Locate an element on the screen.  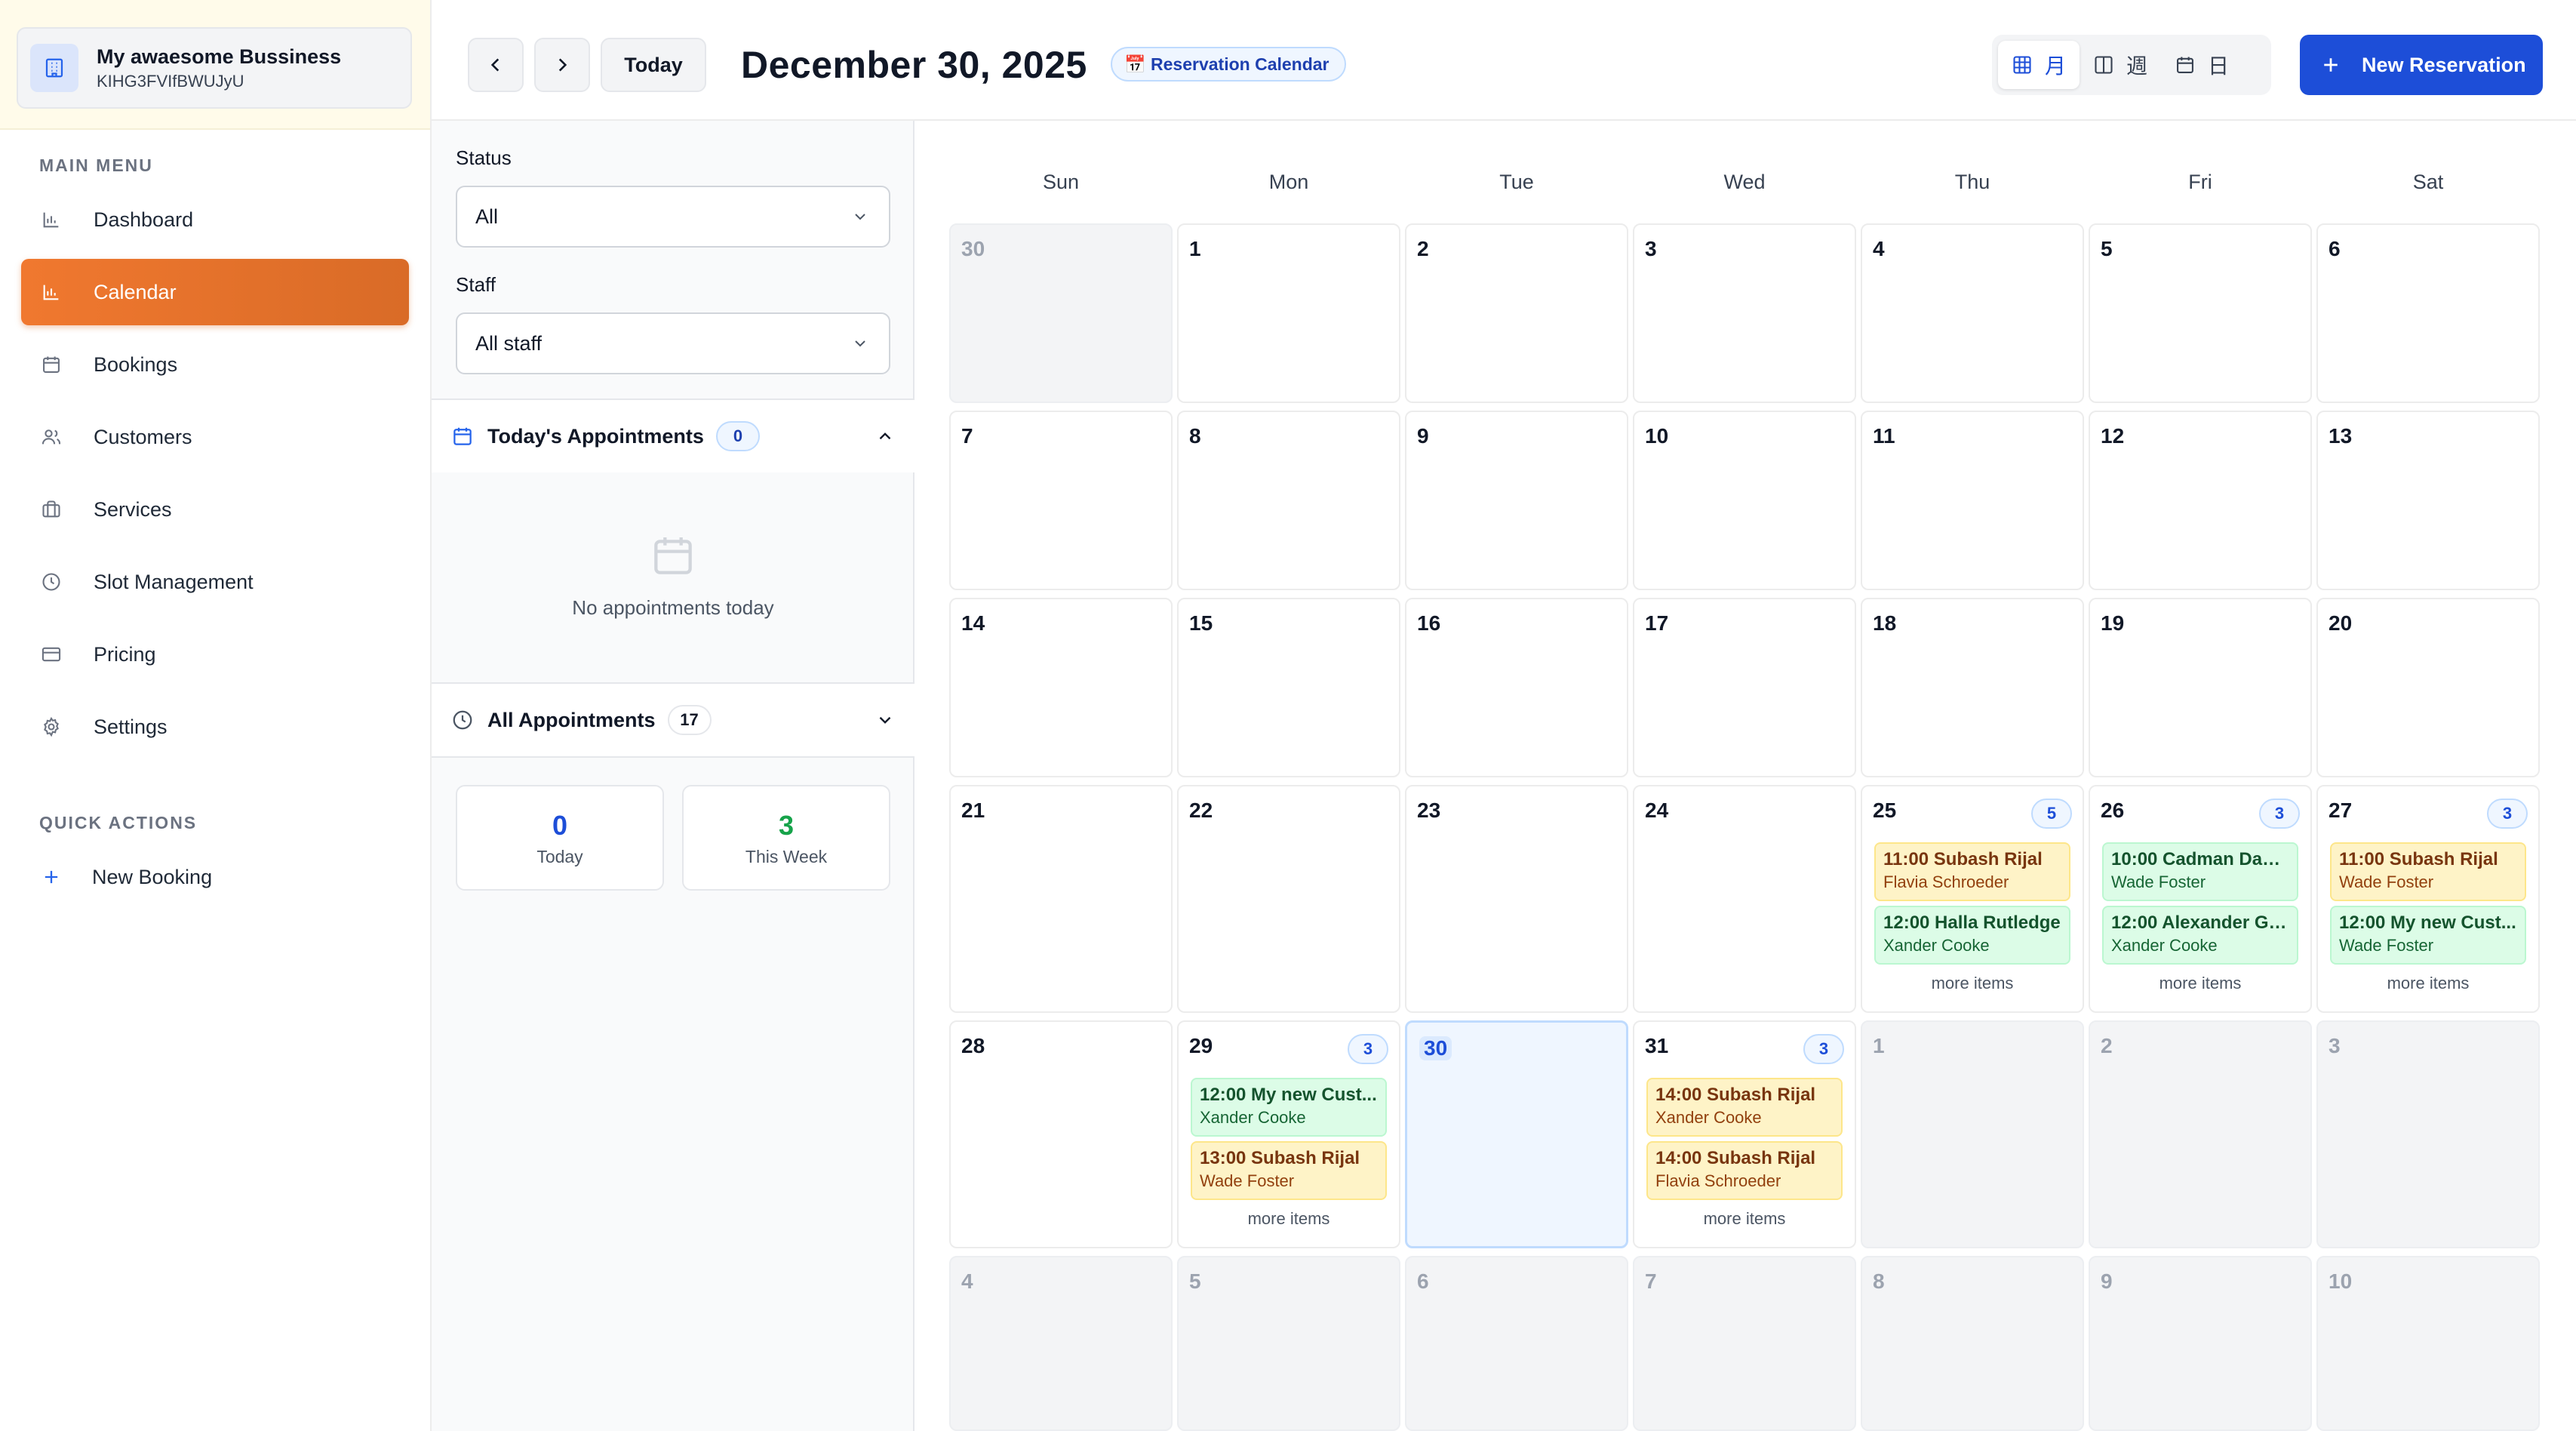
day-number: 28 is located at coordinates (973, 1045).